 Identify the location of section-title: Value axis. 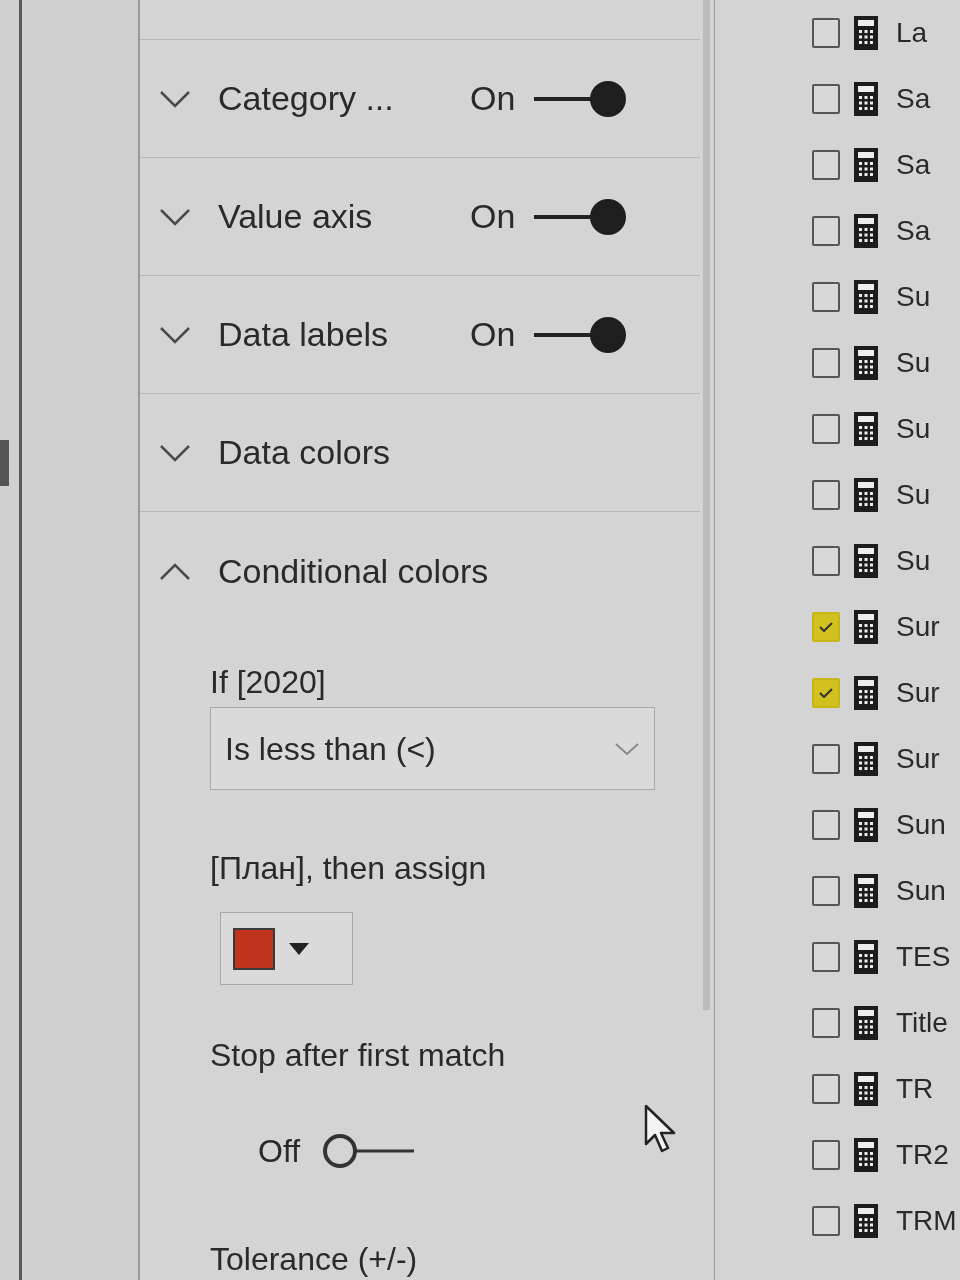
(344, 216).